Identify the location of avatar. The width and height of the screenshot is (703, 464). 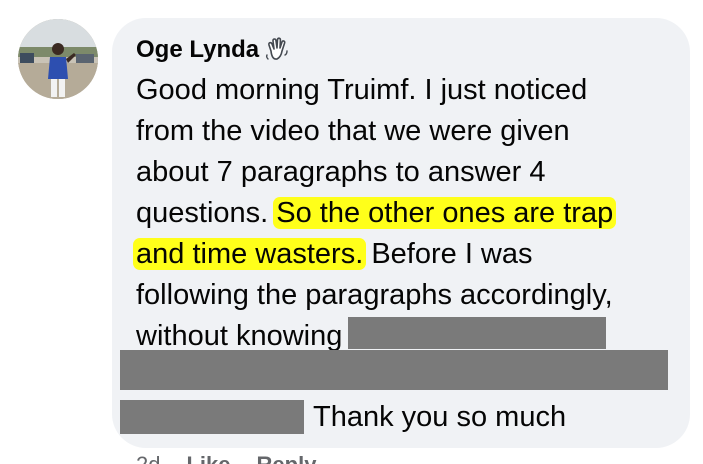
(58, 59).